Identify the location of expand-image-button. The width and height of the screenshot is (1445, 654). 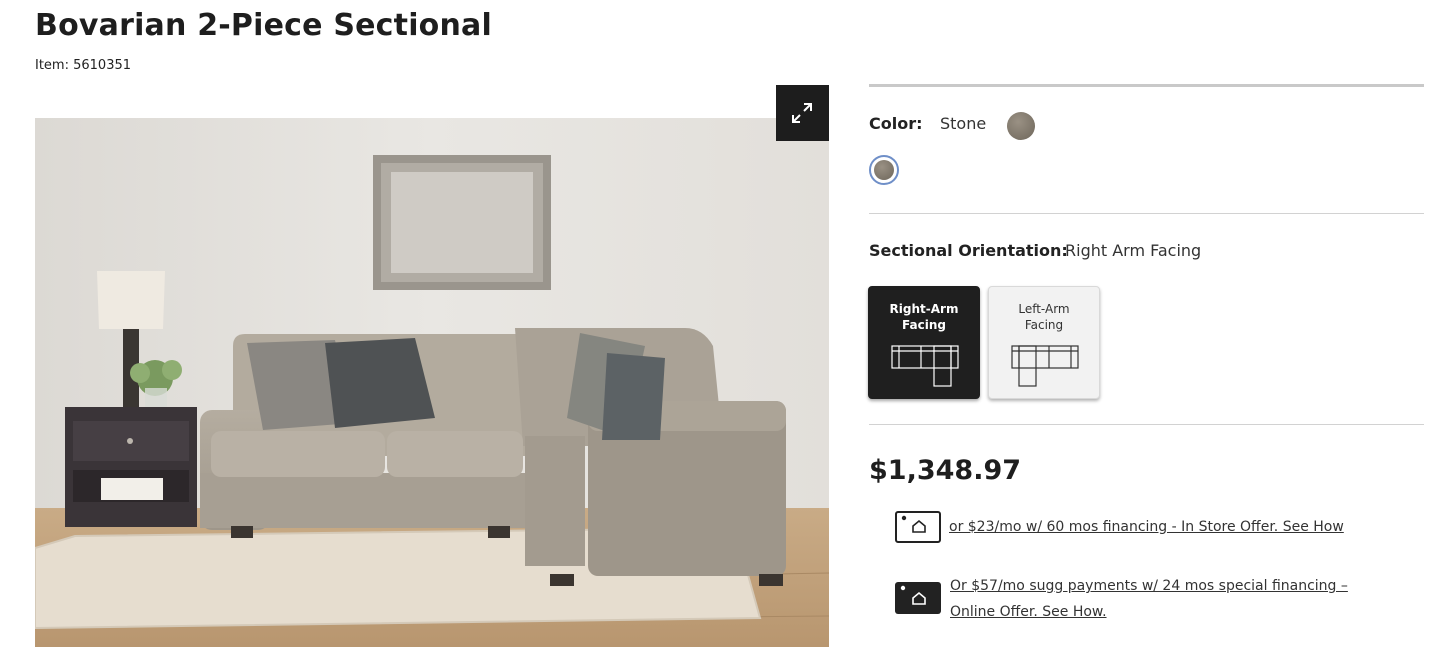
(802, 113).